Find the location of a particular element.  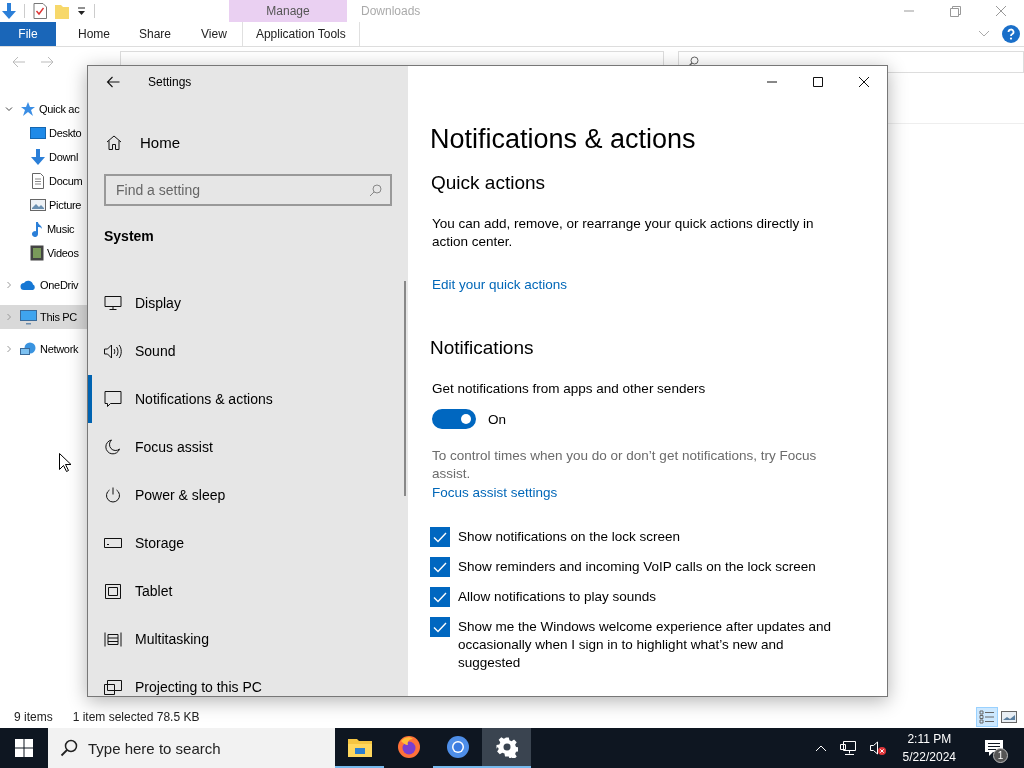

clock-time: 2:11 PM is located at coordinates (929, 739).